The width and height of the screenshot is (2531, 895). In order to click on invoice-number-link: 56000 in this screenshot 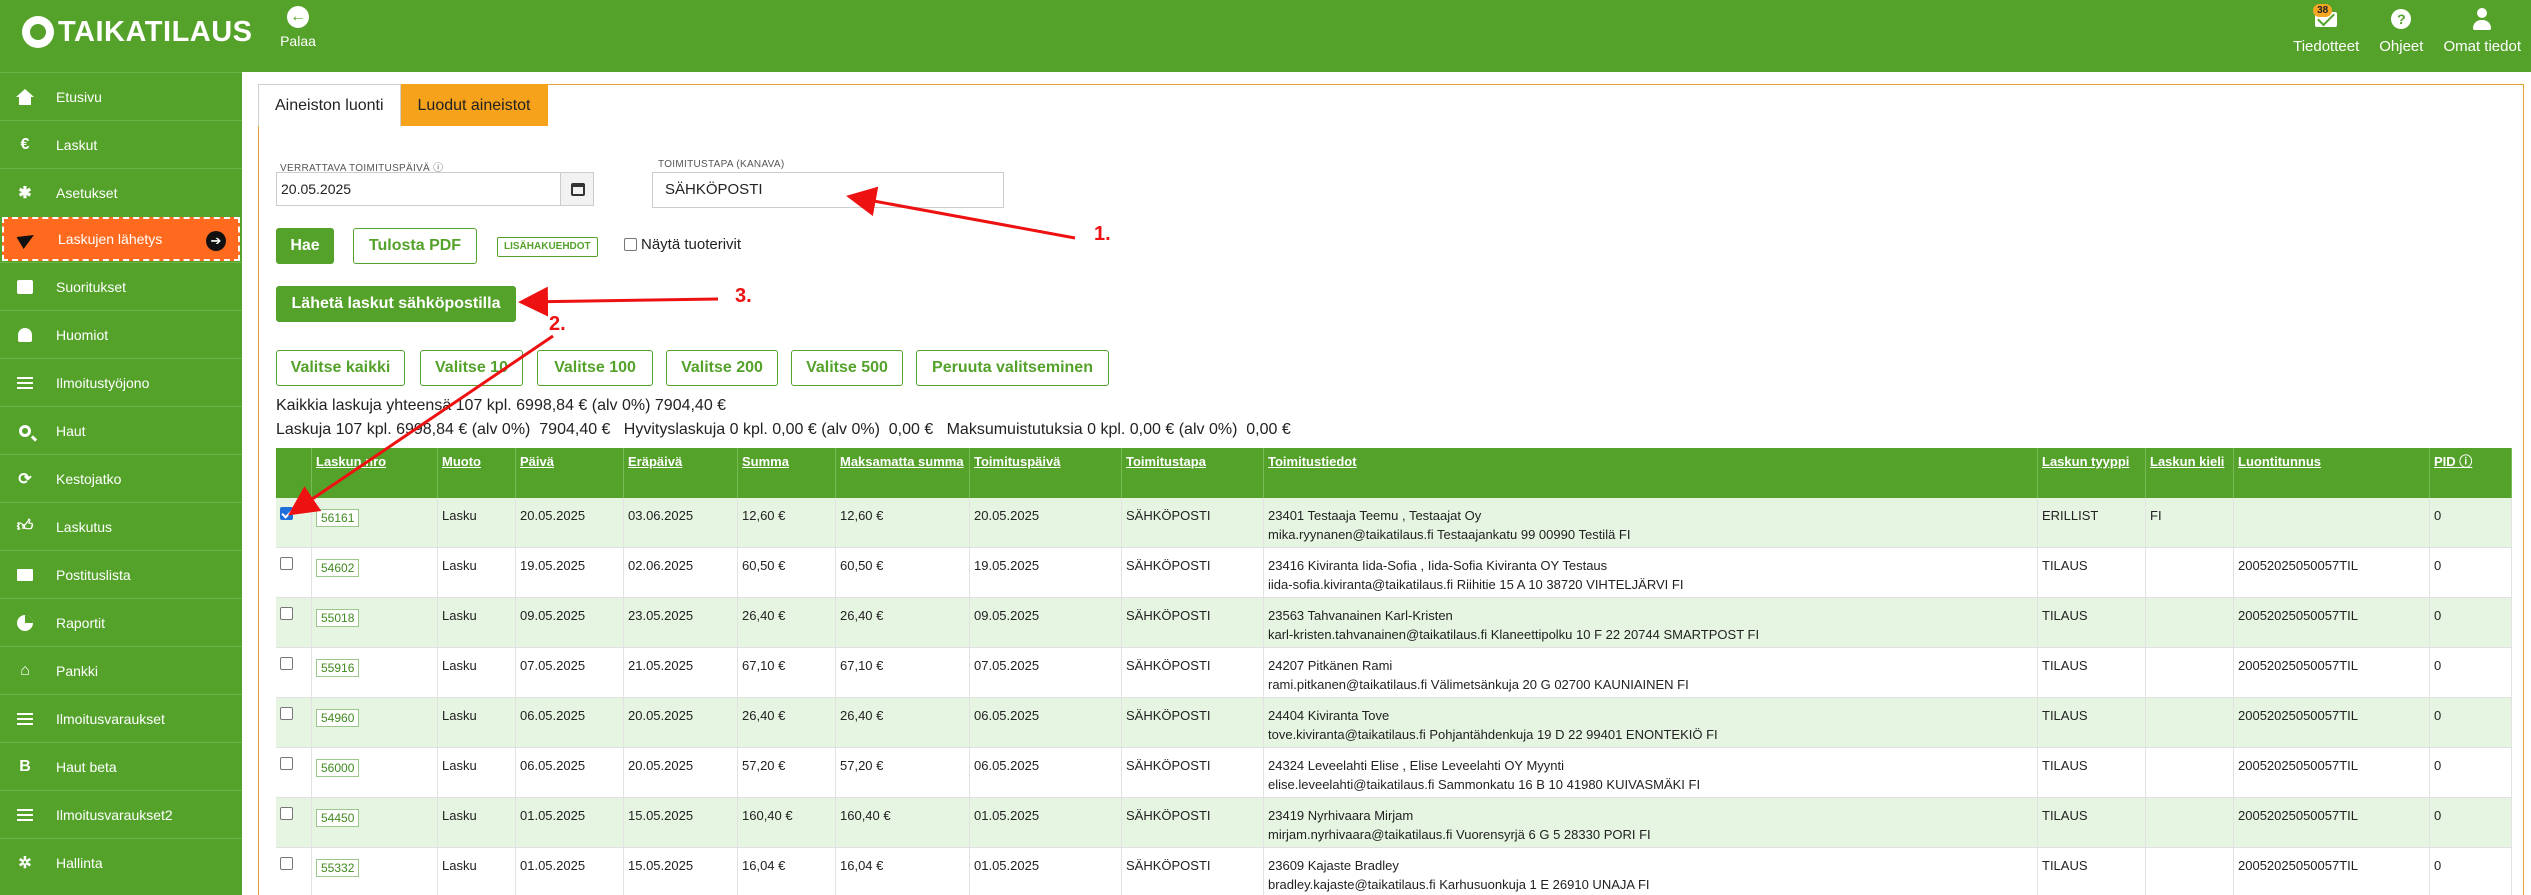, I will do `click(338, 768)`.